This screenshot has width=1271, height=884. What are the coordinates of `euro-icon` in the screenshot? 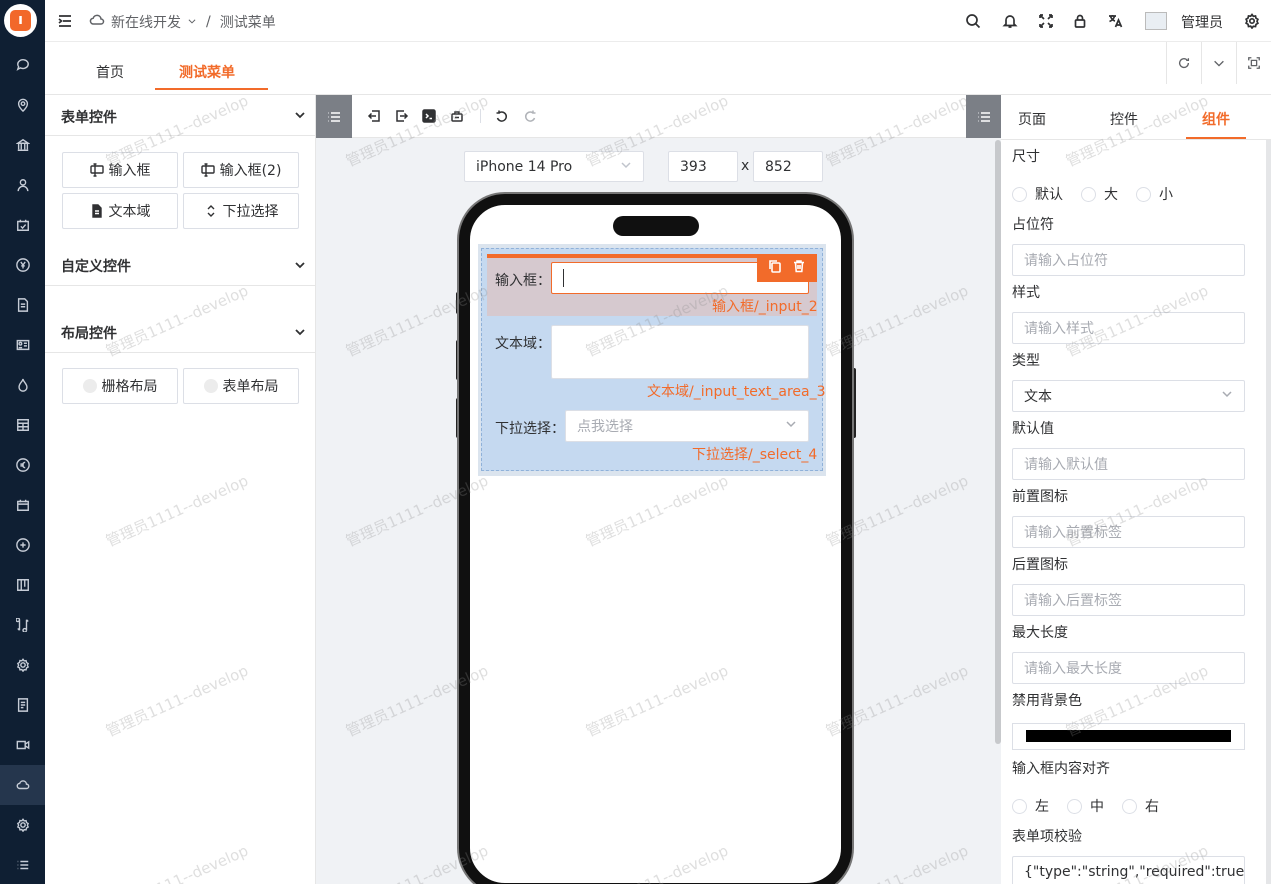 It's located at (22, 465).